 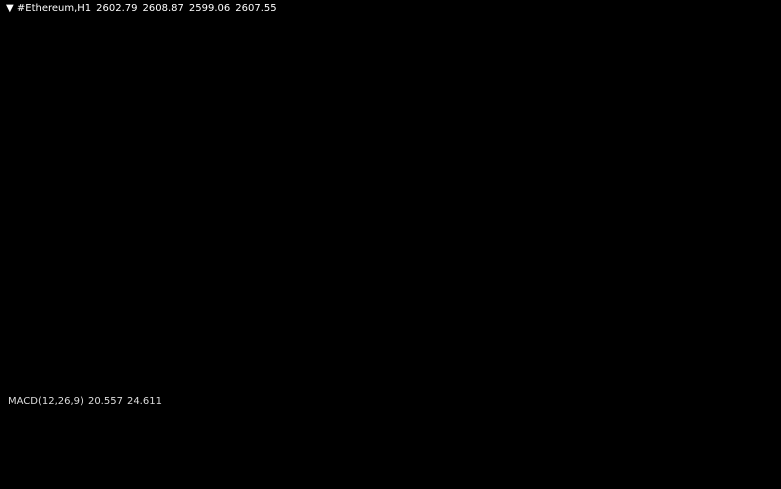 I want to click on high-value: 2608.87, so click(x=163, y=8).